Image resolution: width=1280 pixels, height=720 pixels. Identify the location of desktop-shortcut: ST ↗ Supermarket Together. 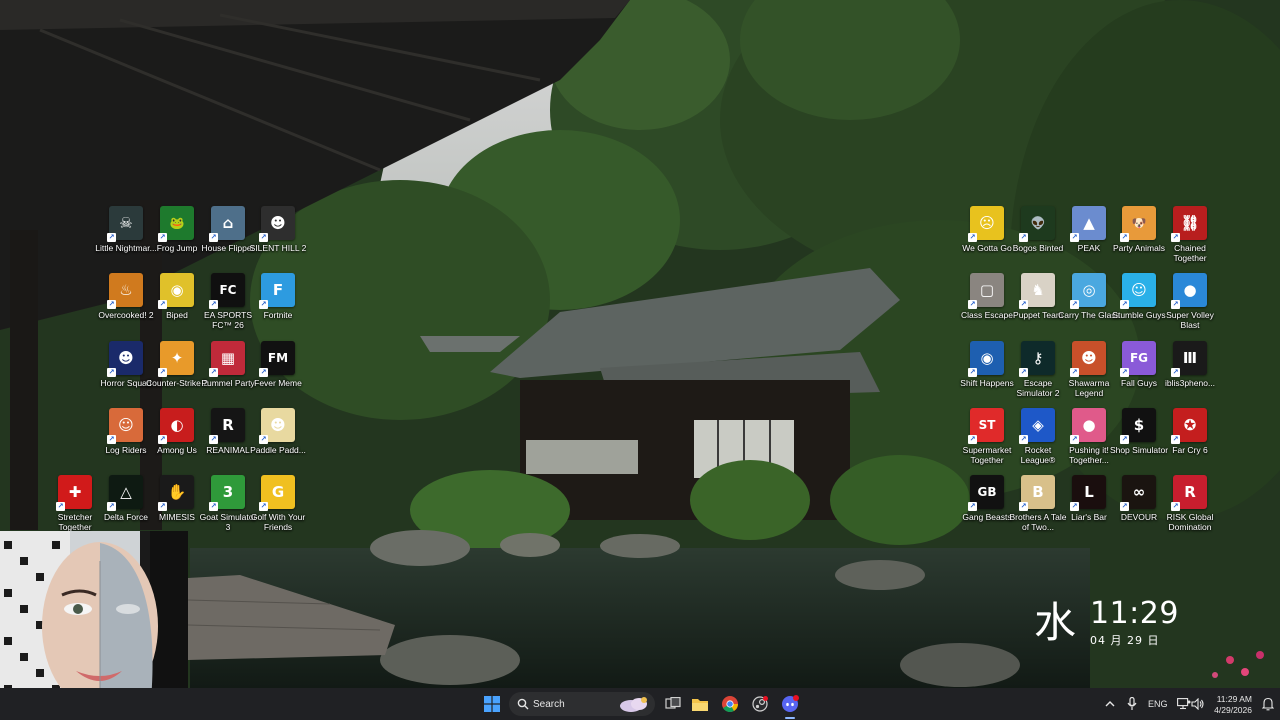
(987, 440).